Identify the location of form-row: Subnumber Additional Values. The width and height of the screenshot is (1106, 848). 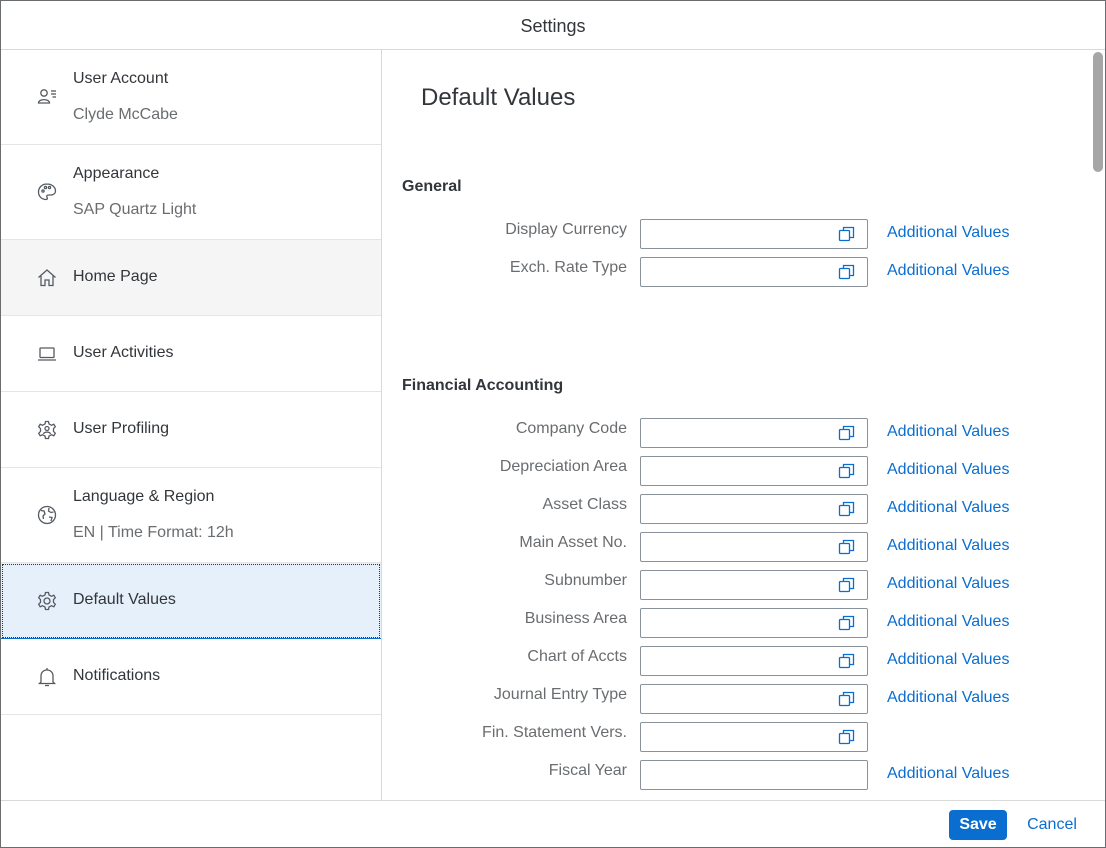
(732, 586).